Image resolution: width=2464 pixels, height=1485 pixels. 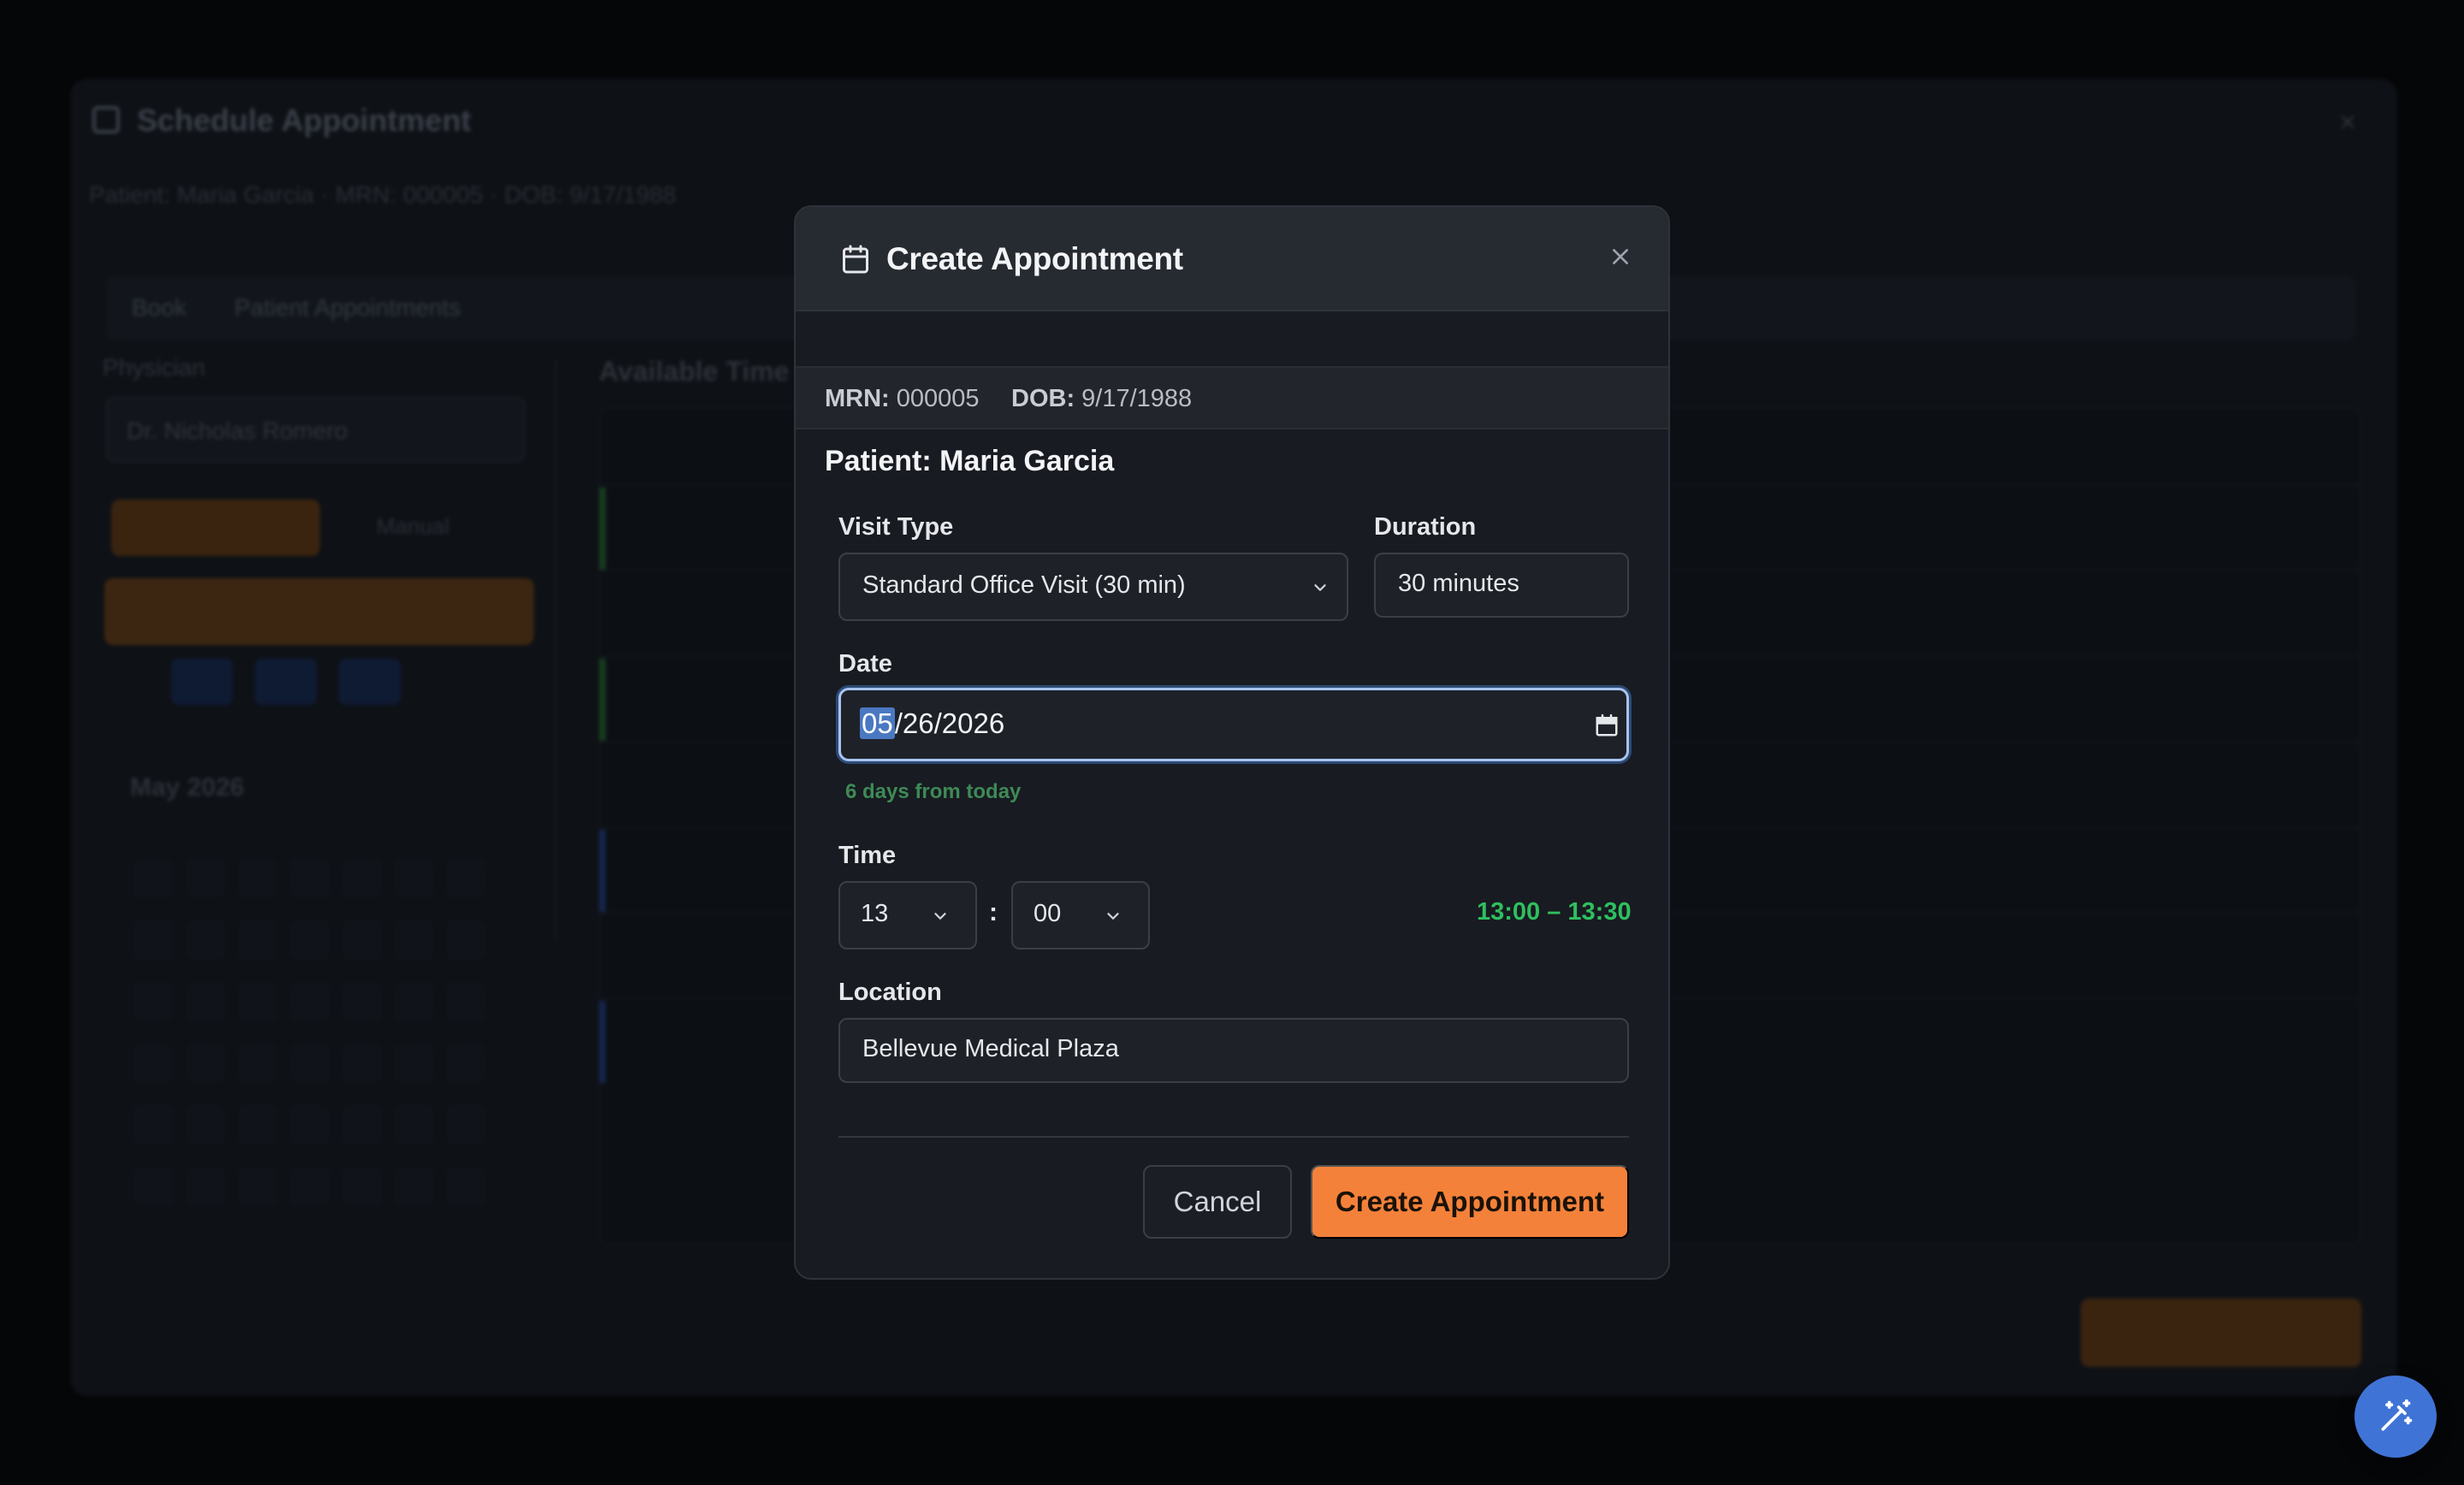 What do you see at coordinates (154, 368) in the screenshot?
I see `physician-label: Physician` at bounding box center [154, 368].